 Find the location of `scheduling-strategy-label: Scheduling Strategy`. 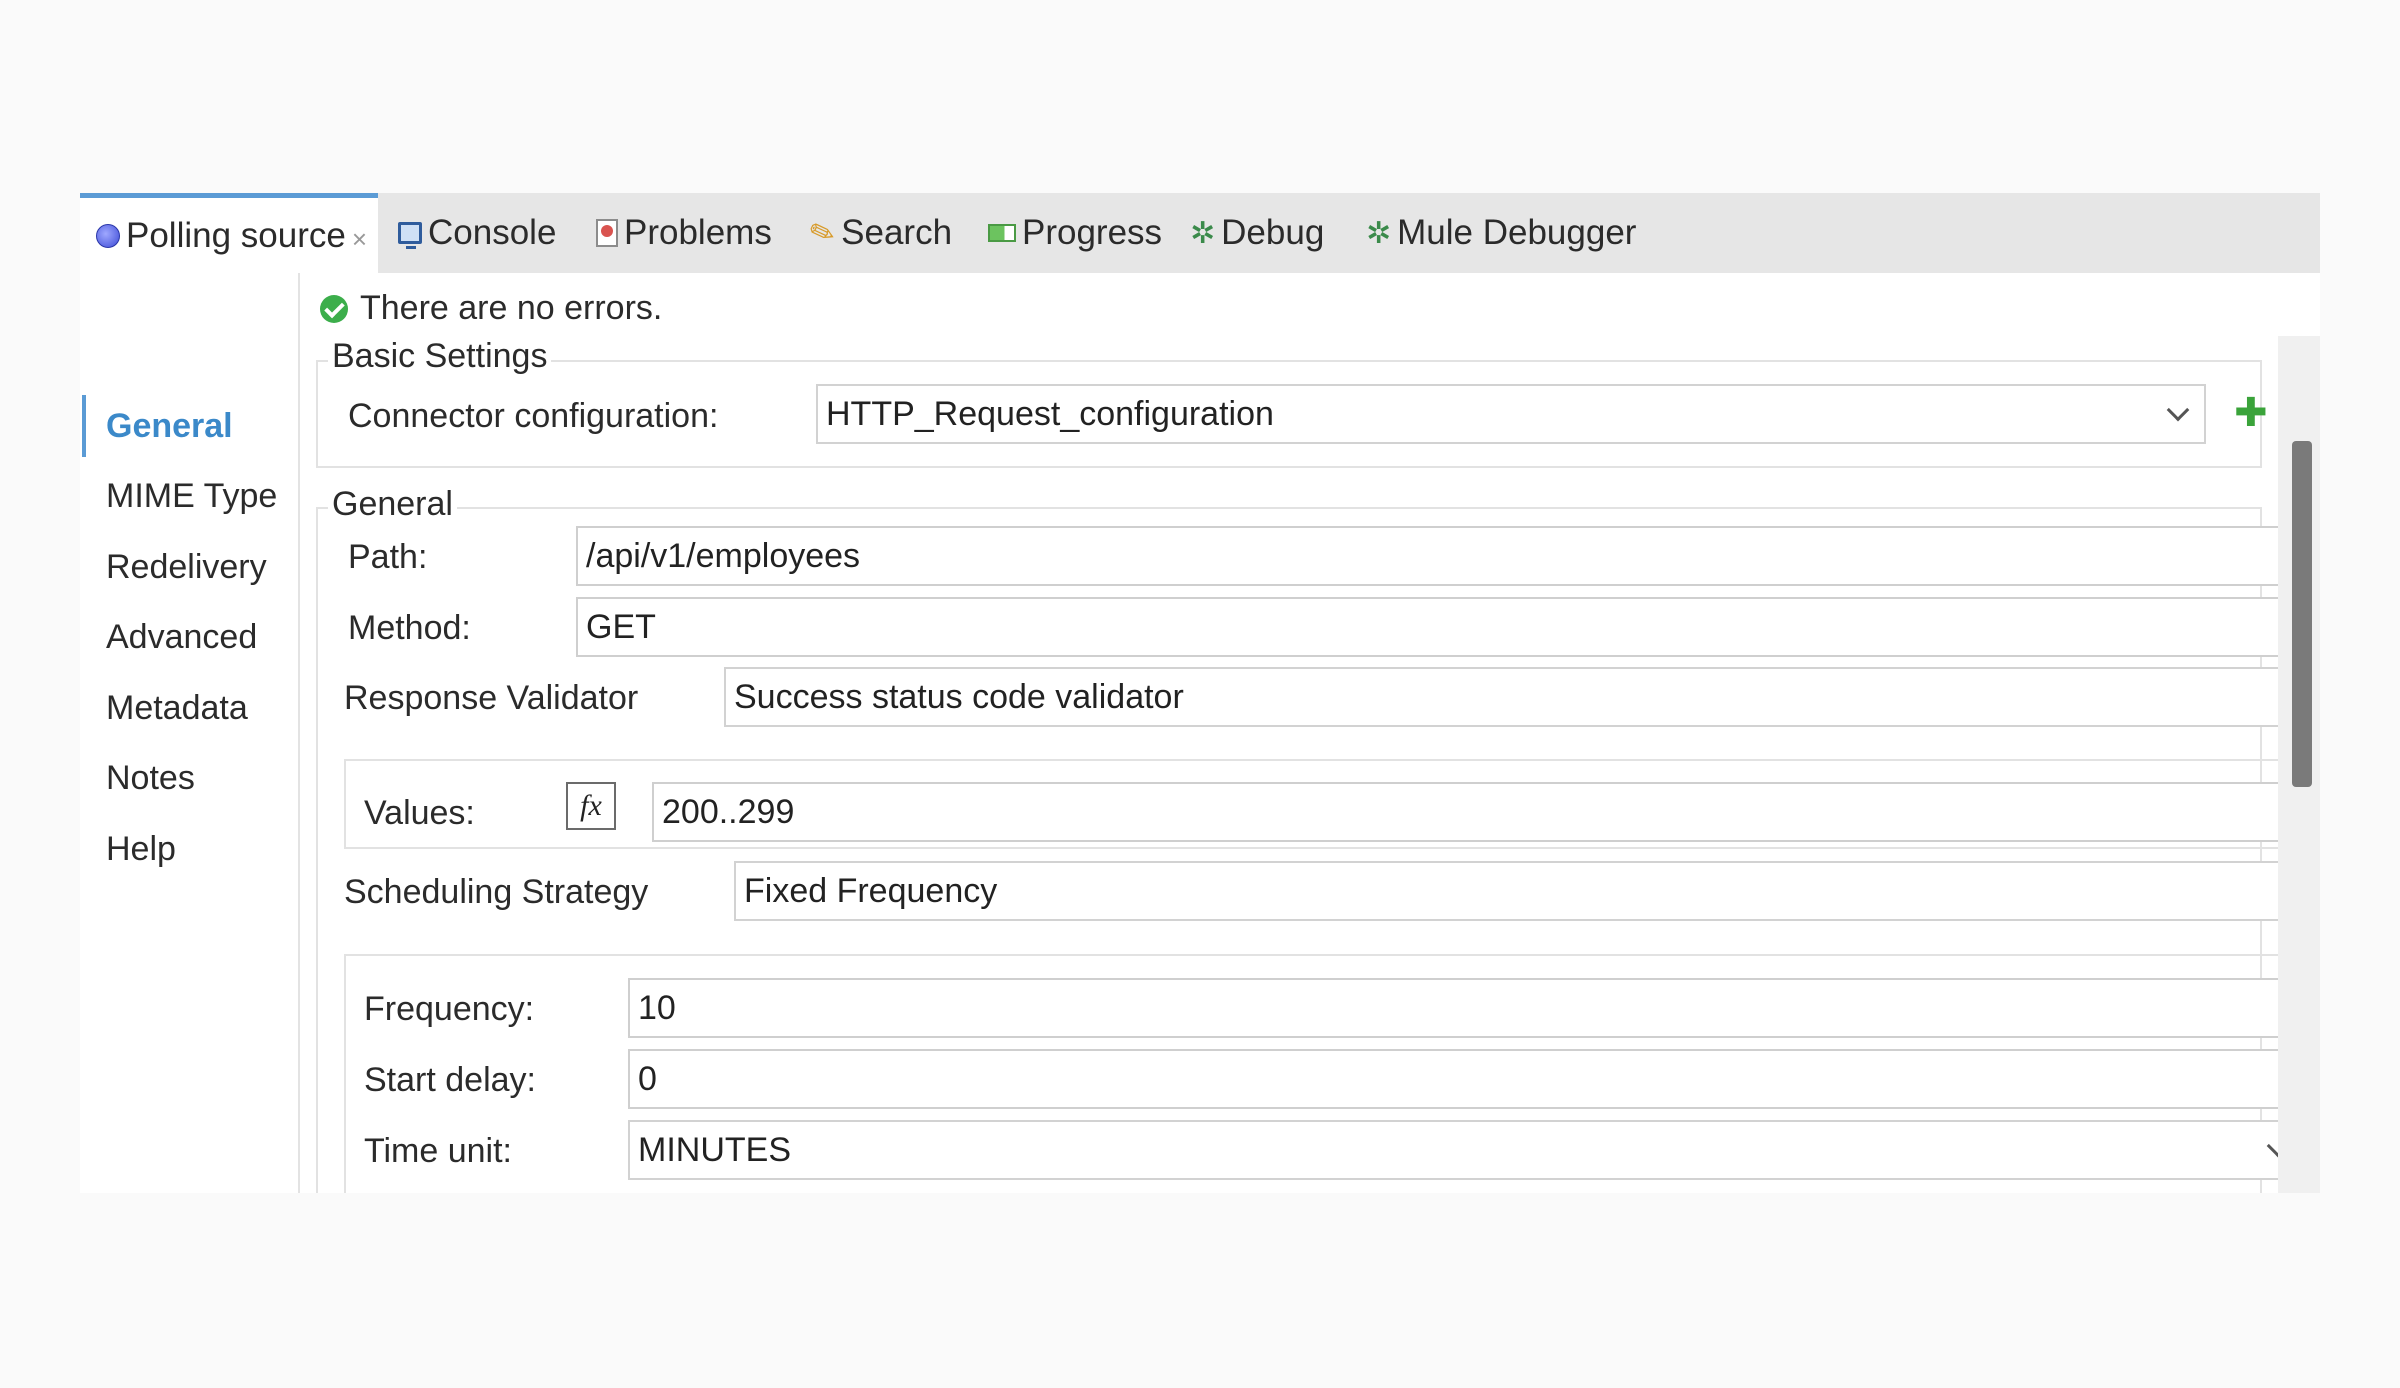

scheduling-strategy-label: Scheduling Strategy is located at coordinates (496, 892).